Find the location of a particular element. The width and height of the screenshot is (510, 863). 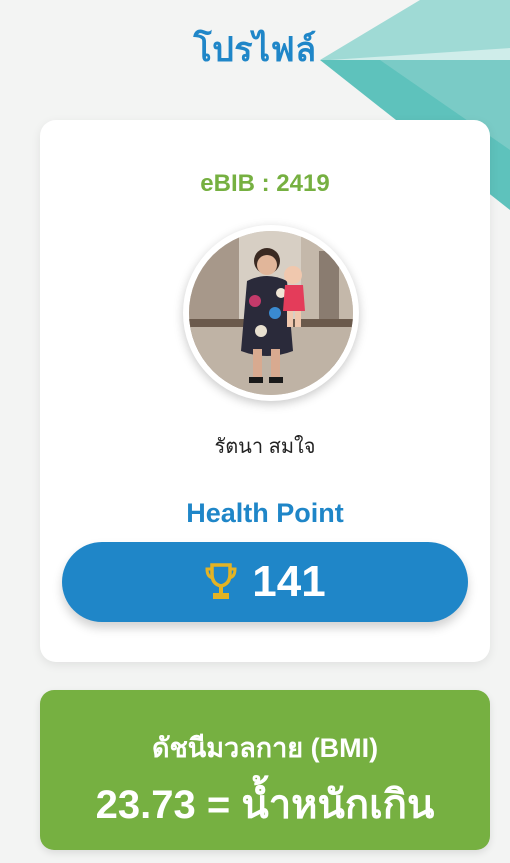

bmi-result: 23.73 = น้ำหนักเกิน is located at coordinates (265, 805).